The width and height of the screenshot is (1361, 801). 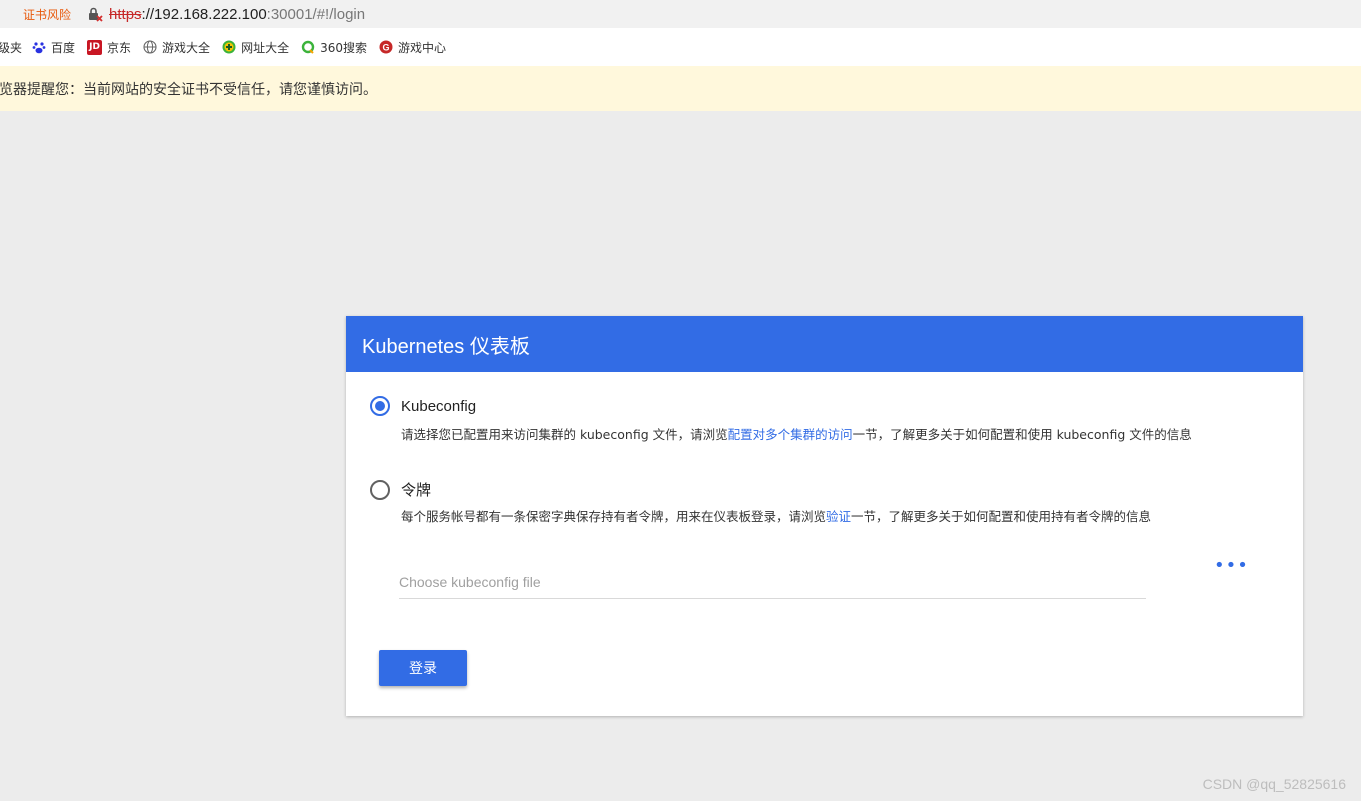 What do you see at coordinates (380, 489) in the screenshot?
I see `token-radio` at bounding box center [380, 489].